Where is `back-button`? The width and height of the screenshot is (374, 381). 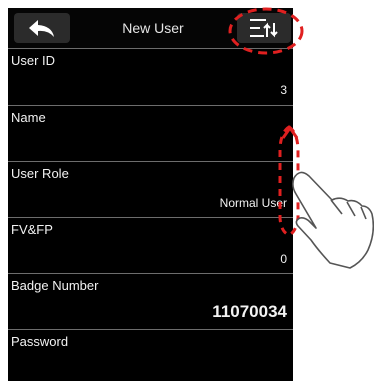
back-button is located at coordinates (42, 28).